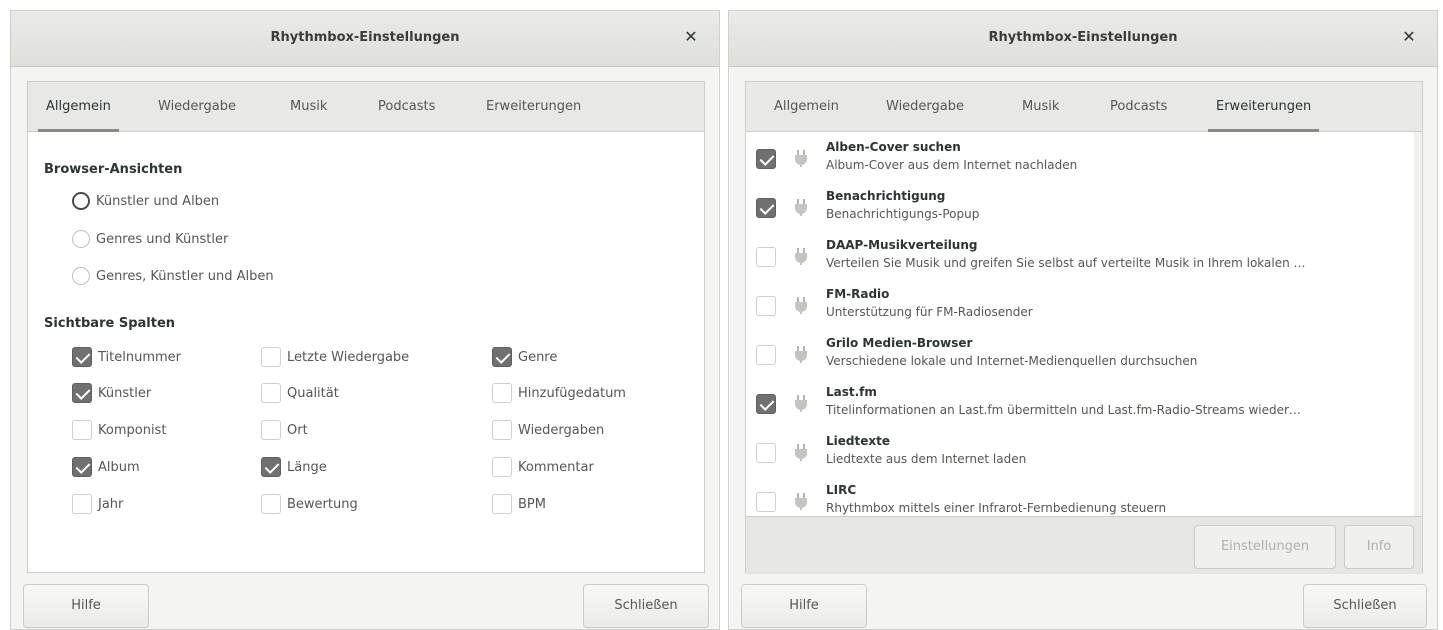 The width and height of the screenshot is (1443, 630). I want to click on checkbox-label: Bewertung, so click(322, 504).